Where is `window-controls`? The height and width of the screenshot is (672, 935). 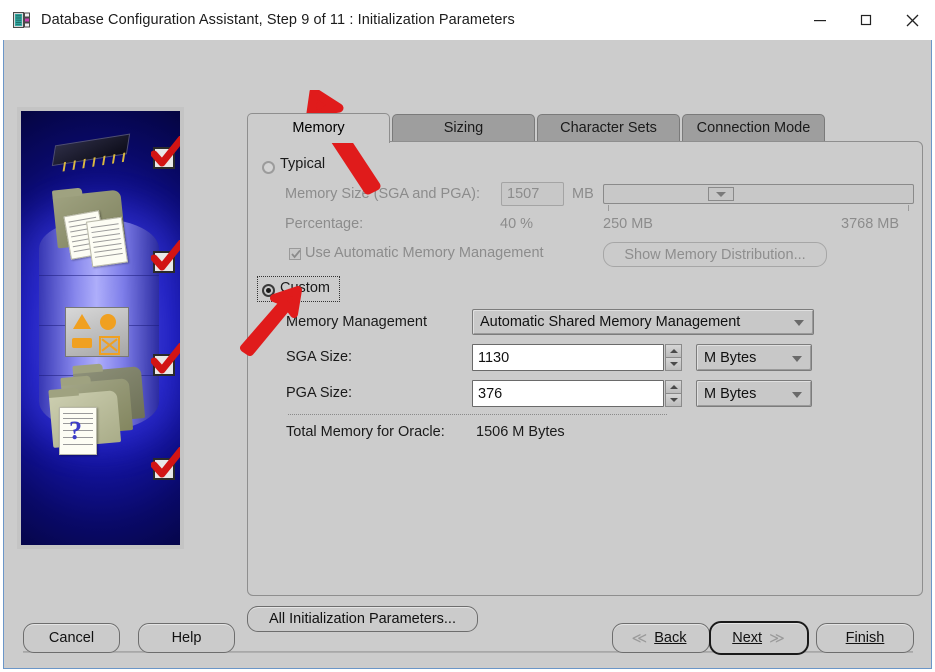 window-controls is located at coordinates (866, 20).